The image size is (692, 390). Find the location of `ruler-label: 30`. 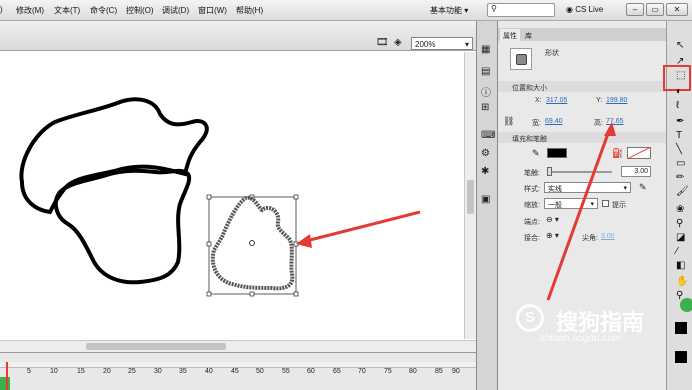

ruler-label: 30 is located at coordinates (158, 371).